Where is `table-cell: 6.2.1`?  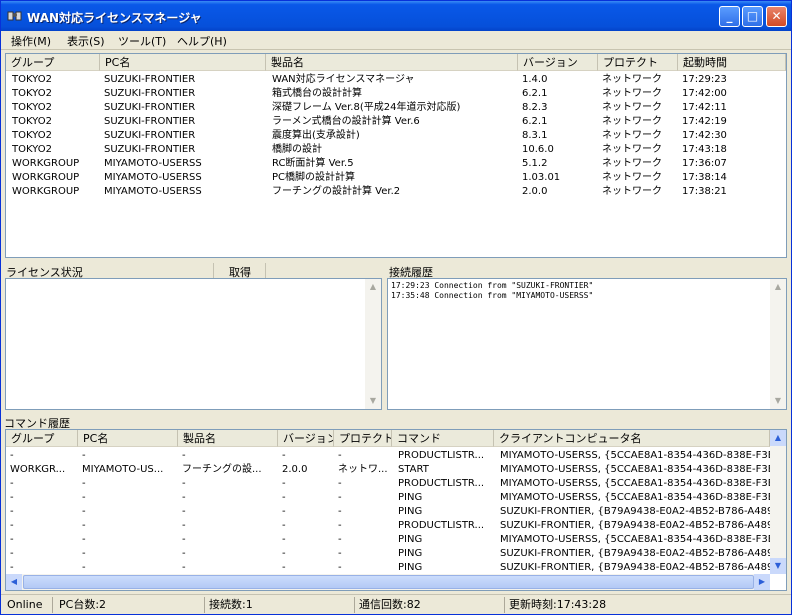
table-cell: 6.2.1 is located at coordinates (535, 93).